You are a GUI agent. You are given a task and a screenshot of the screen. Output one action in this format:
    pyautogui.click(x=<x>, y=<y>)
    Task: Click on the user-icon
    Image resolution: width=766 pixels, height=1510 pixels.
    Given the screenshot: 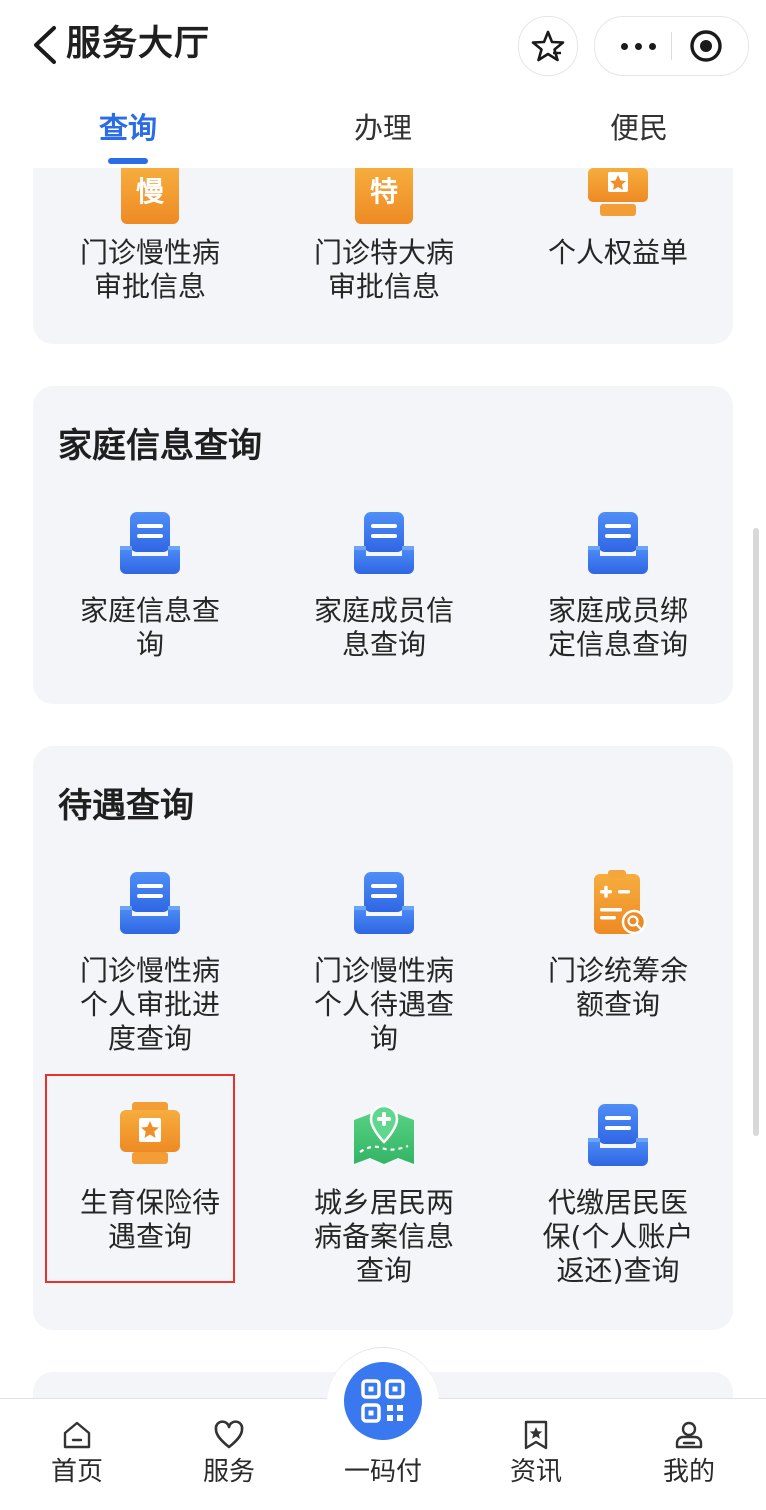 What is the action you would take?
    pyautogui.click(x=689, y=1435)
    